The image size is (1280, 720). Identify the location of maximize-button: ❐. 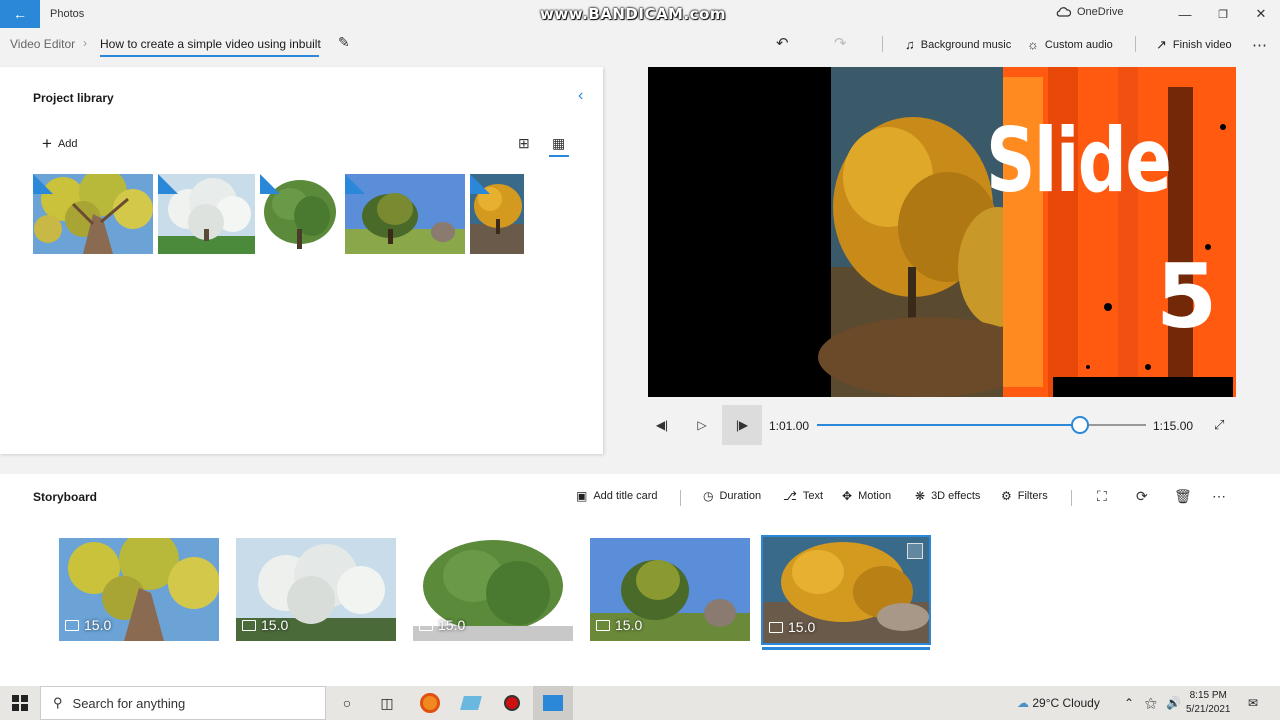
(1223, 14).